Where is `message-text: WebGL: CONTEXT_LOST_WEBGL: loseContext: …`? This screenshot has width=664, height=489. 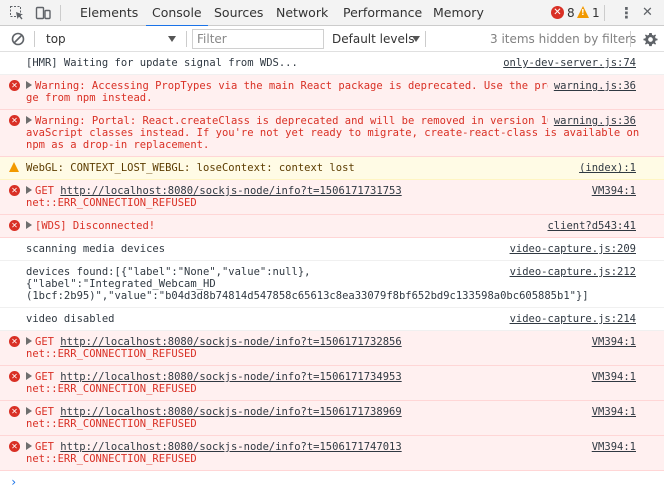
message-text: WebGL: CONTEXT_LOST_WEBGL: loseContext: … is located at coordinates (190, 168).